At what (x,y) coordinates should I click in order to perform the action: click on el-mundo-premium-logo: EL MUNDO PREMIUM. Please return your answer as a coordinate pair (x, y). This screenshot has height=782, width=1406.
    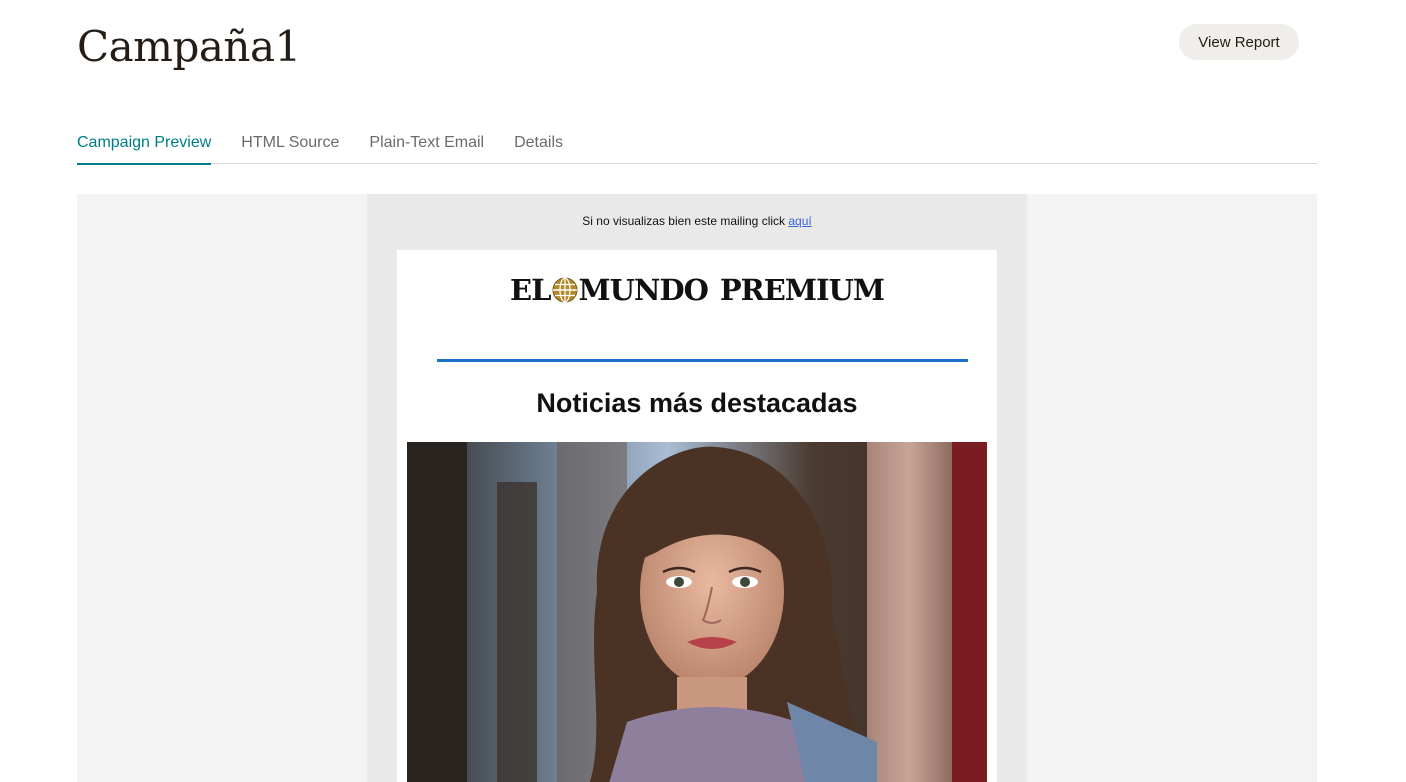
    Looking at the image, I should click on (697, 290).